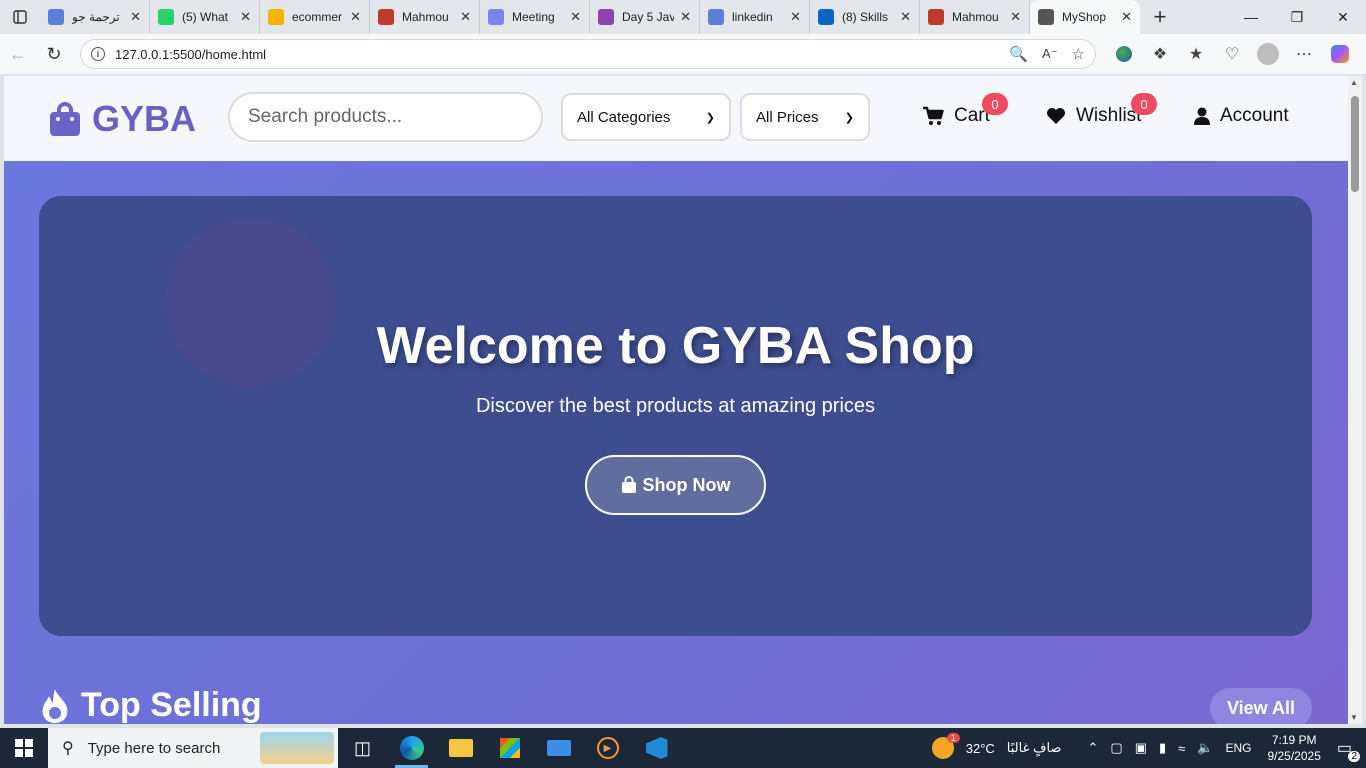 The height and width of the screenshot is (768, 1366). Describe the element at coordinates (1078, 54) in the screenshot. I see `favorite-star-icon: ☆` at that location.